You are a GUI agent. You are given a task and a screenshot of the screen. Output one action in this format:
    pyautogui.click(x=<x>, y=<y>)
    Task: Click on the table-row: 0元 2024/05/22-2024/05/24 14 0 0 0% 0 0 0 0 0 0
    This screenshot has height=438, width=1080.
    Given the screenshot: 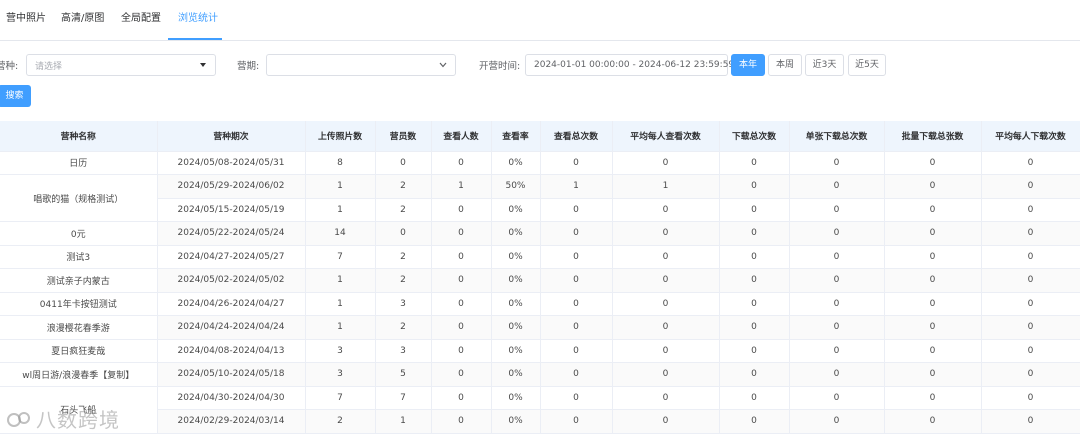 What is the action you would take?
    pyautogui.click(x=540, y=233)
    